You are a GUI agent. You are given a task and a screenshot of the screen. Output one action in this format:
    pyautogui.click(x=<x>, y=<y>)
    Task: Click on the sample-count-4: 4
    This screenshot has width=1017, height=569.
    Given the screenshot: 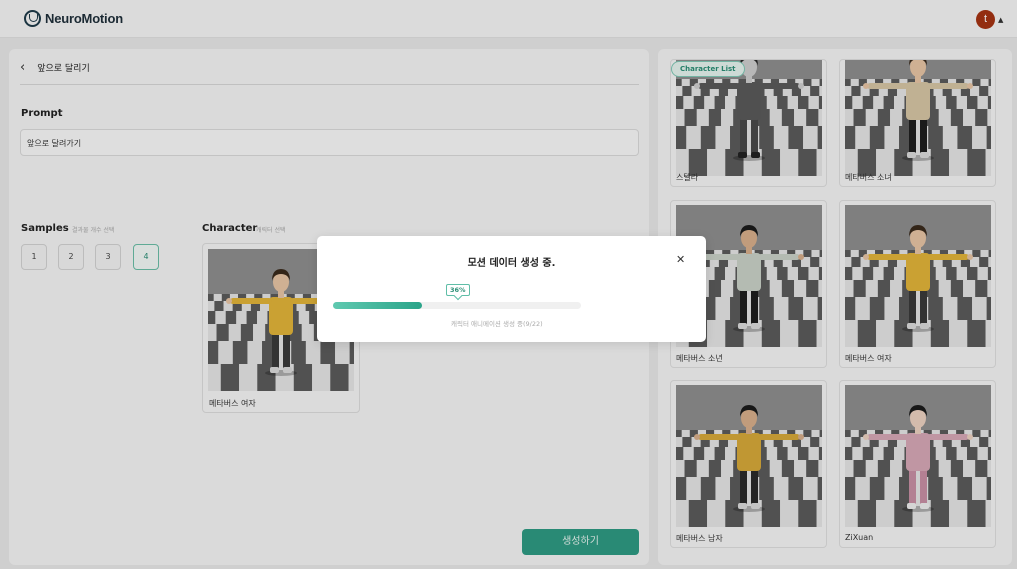 What is the action you would take?
    pyautogui.click(x=146, y=257)
    